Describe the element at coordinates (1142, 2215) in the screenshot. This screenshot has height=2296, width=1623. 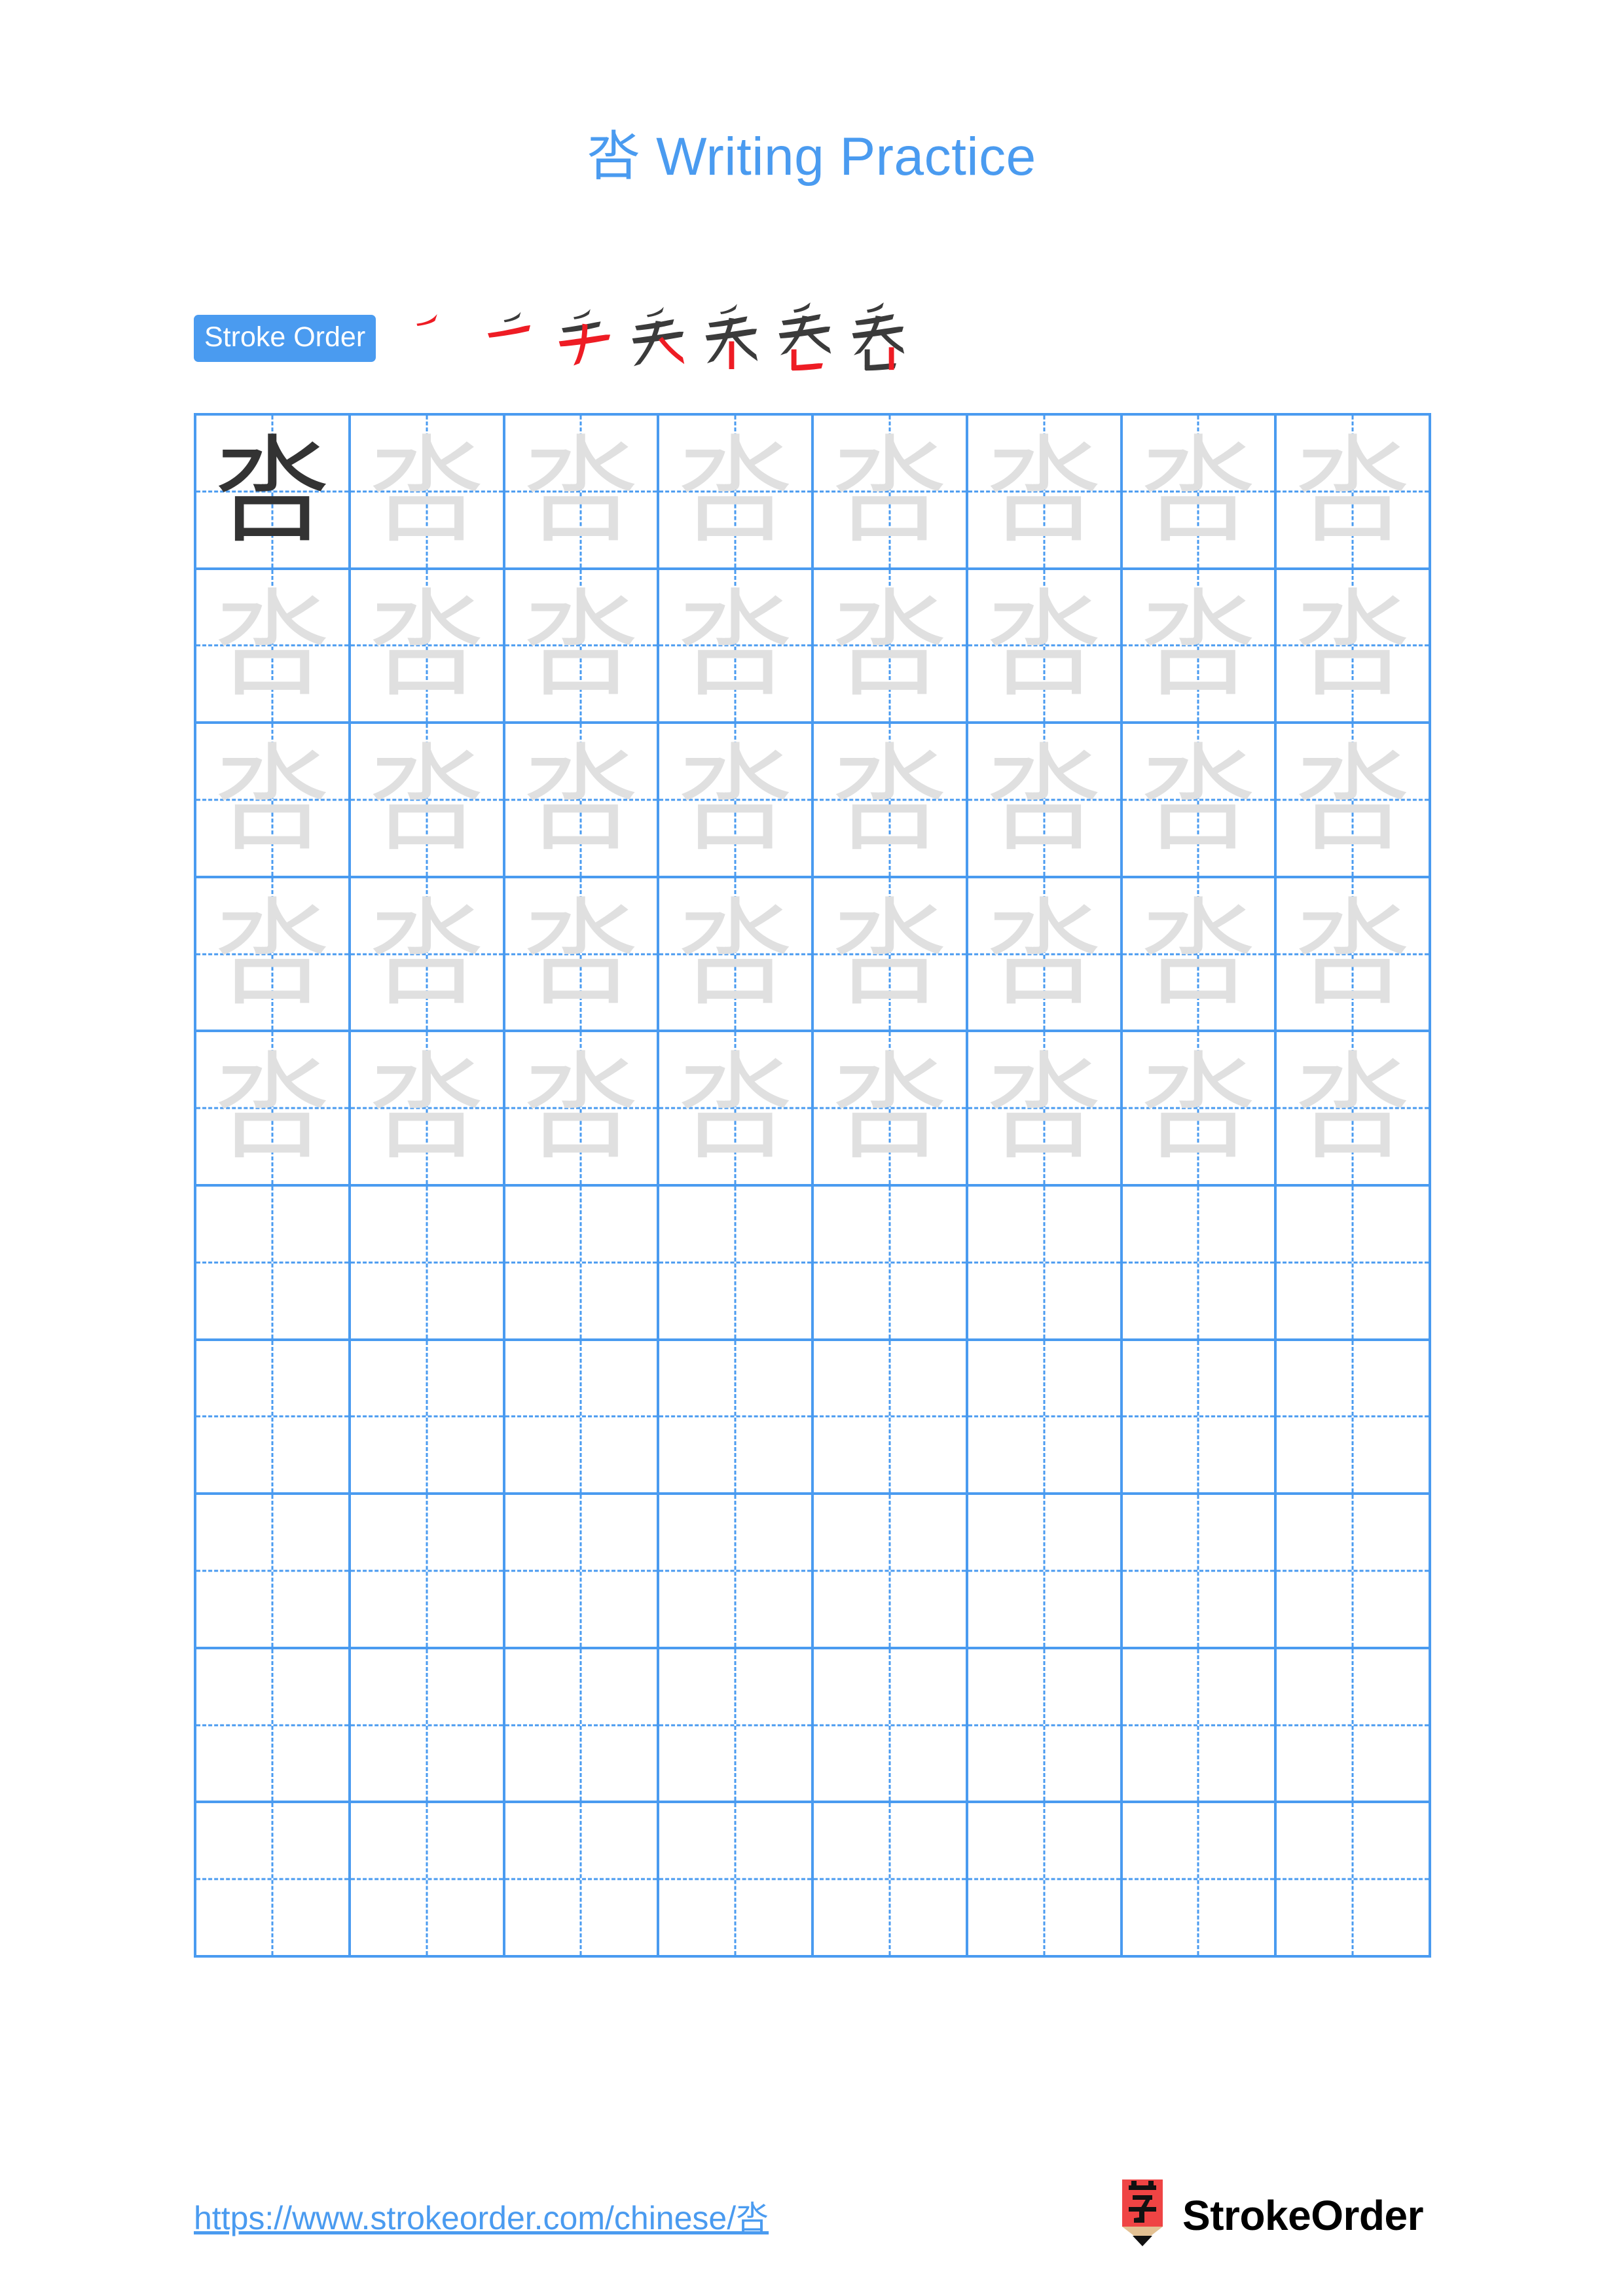
I see `pencil-icon` at that location.